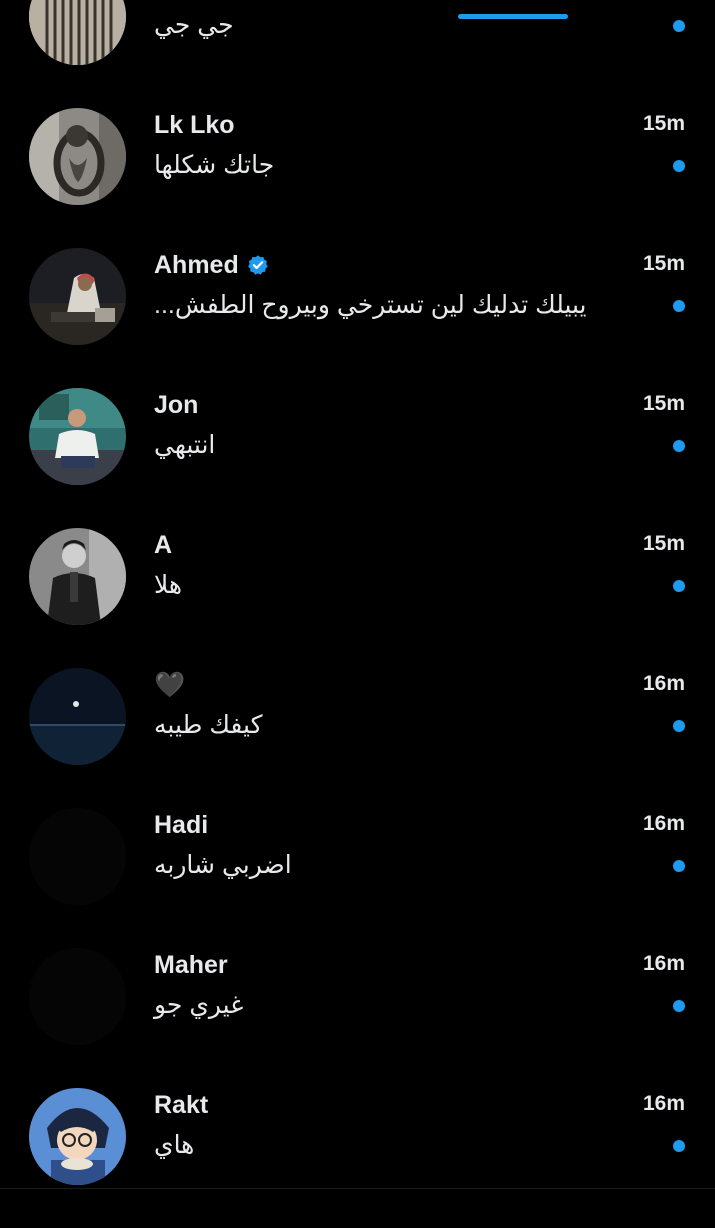 The image size is (715, 1228). What do you see at coordinates (214, 165) in the screenshot?
I see `message-preview: جاتك شكلها` at bounding box center [214, 165].